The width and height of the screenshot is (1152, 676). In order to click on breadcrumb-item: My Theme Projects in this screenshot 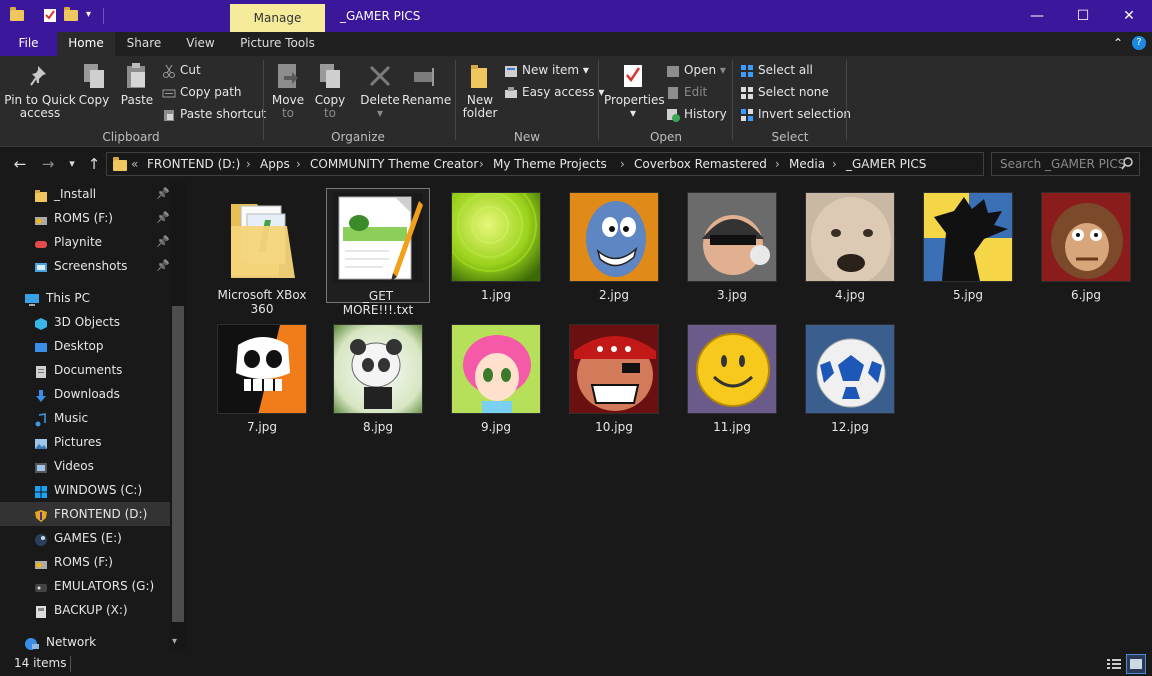, I will do `click(550, 164)`.